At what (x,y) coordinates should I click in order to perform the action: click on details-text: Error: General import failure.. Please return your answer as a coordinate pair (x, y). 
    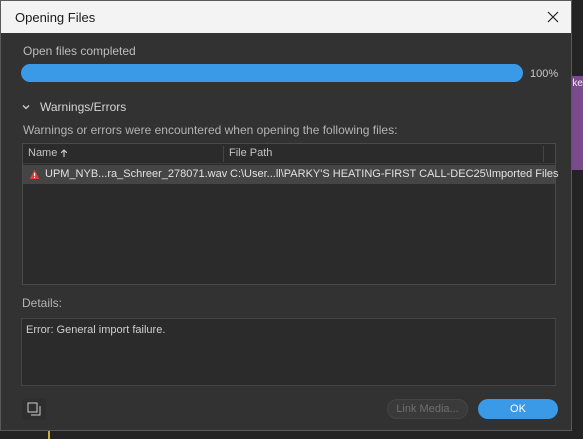
    Looking at the image, I should click on (96, 330).